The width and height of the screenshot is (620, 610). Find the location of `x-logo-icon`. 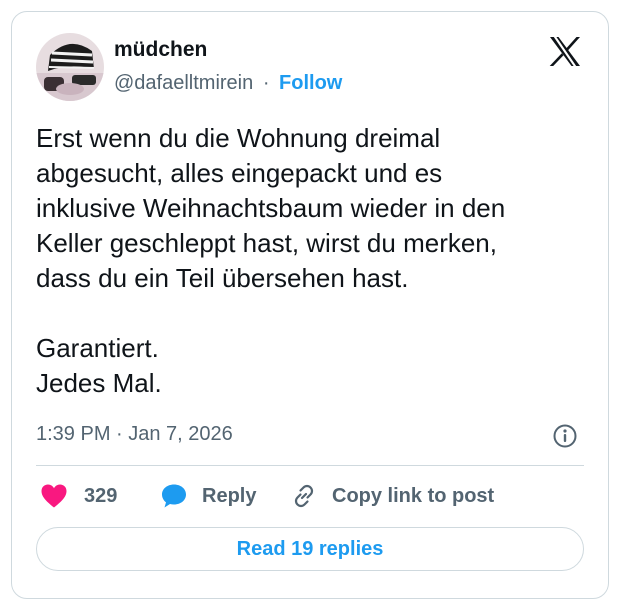

x-logo-icon is located at coordinates (565, 51).